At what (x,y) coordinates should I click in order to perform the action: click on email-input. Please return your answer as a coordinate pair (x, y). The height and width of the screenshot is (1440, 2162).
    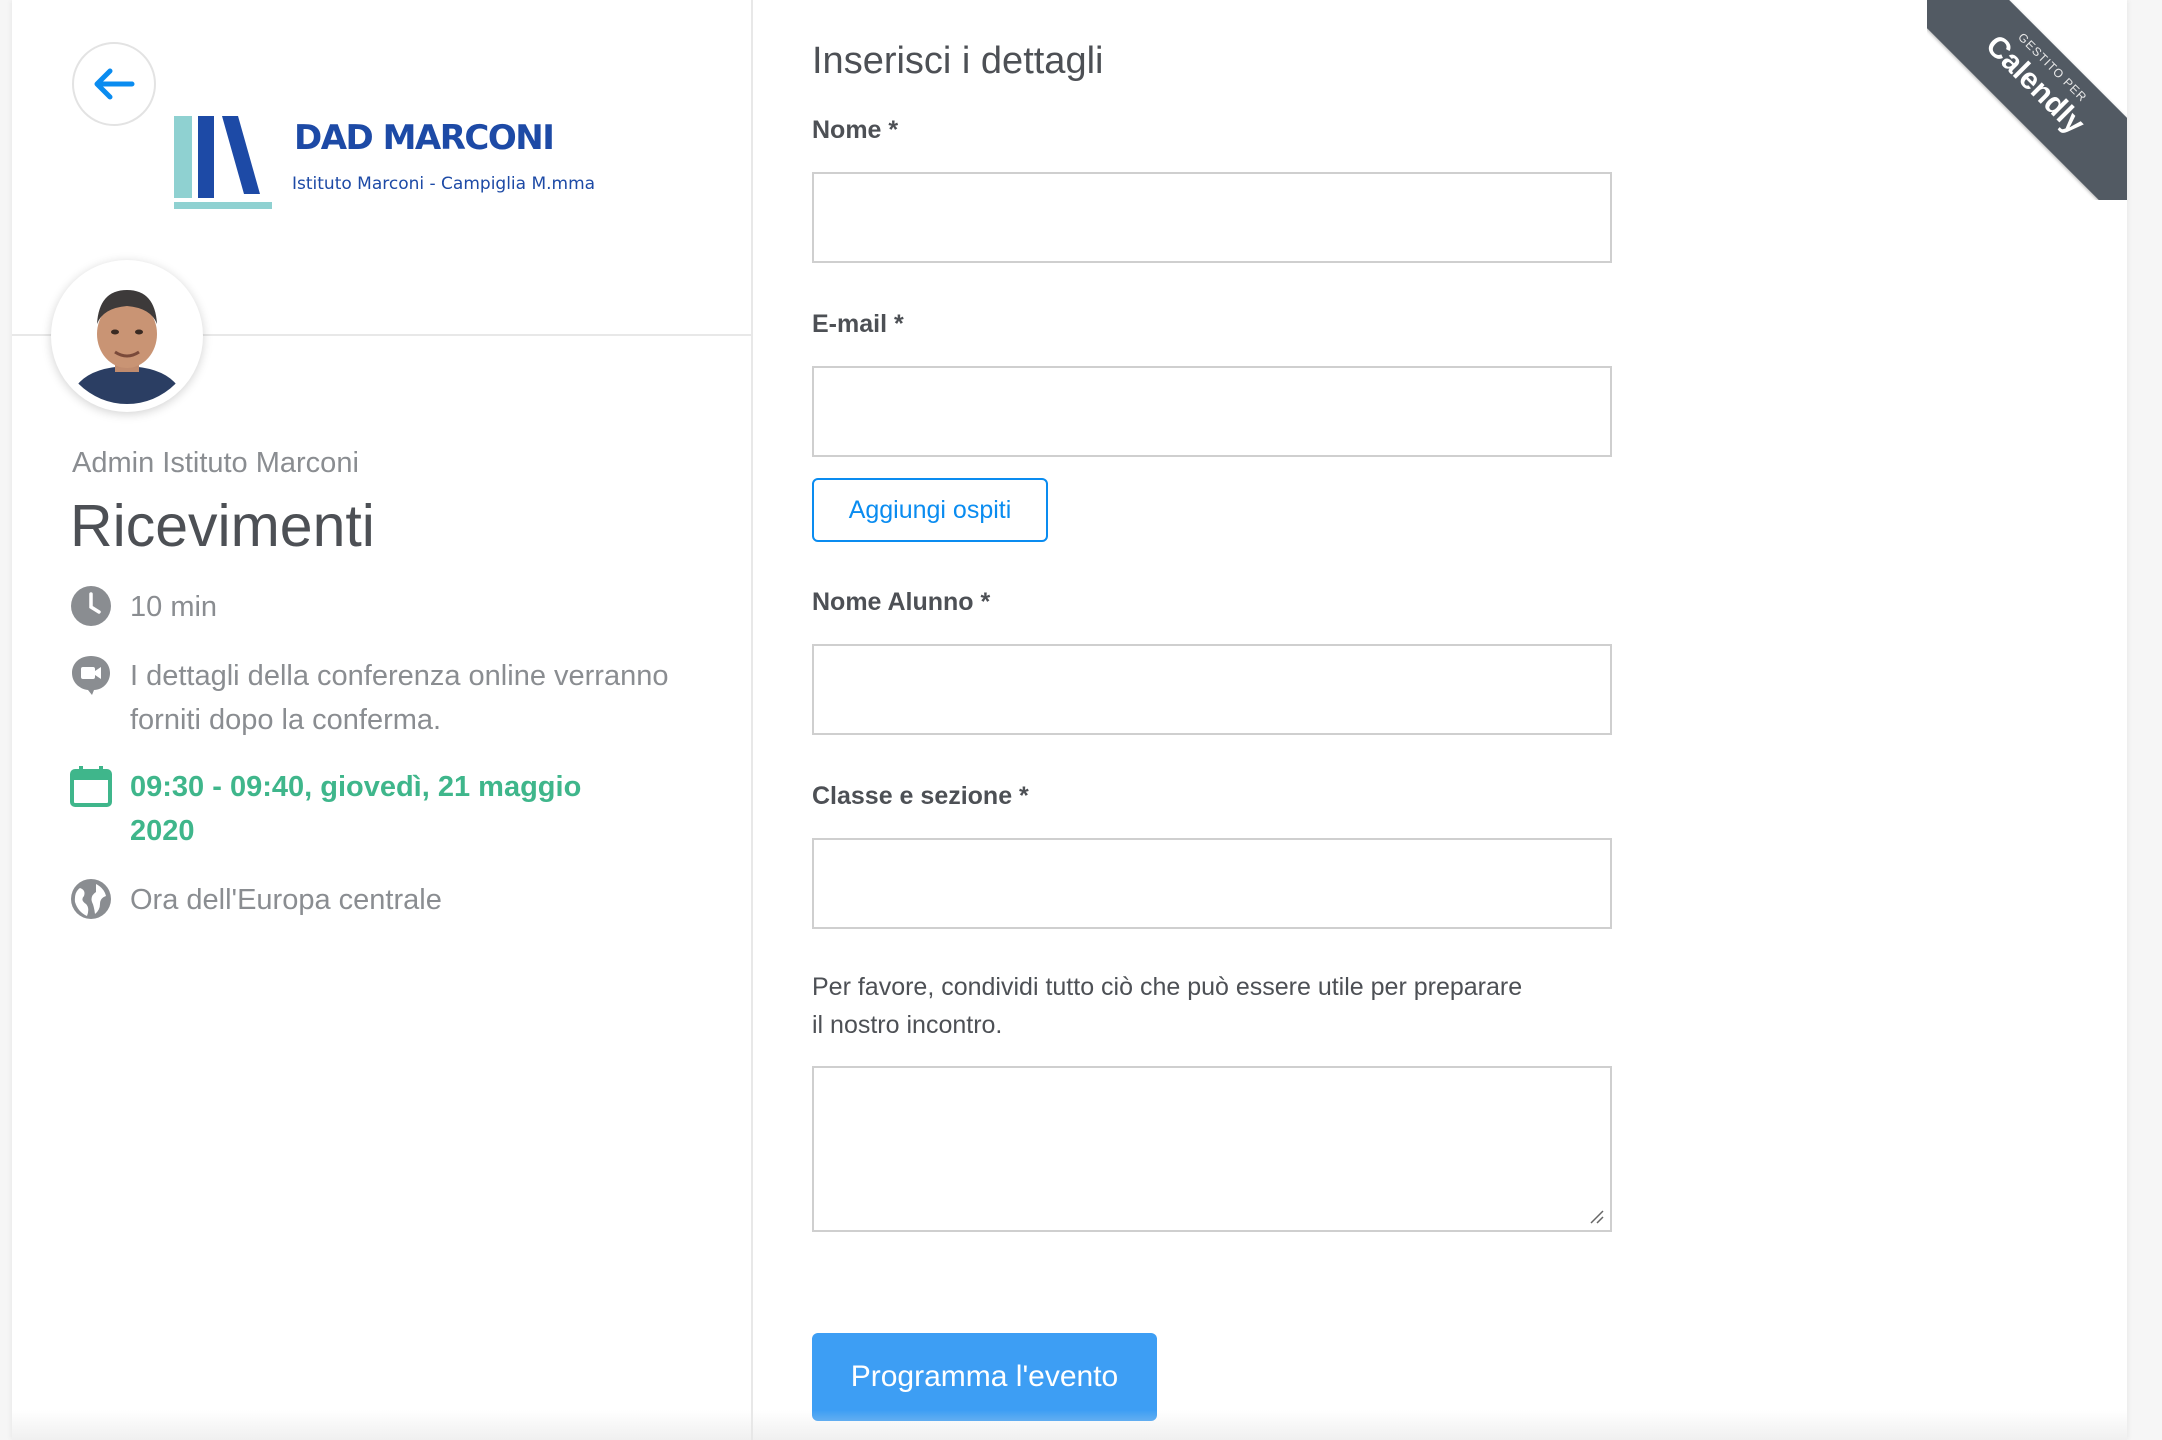
    Looking at the image, I should click on (1212, 411).